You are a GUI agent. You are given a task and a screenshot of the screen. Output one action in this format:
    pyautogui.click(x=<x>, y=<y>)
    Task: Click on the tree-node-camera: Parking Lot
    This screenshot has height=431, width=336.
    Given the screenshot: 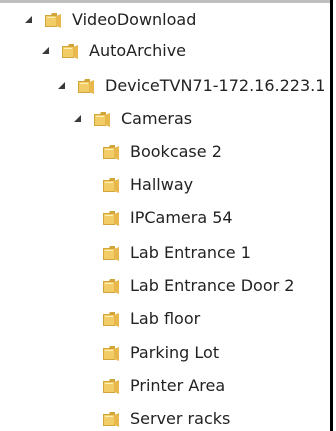 What is the action you would take?
    pyautogui.click(x=154, y=353)
    